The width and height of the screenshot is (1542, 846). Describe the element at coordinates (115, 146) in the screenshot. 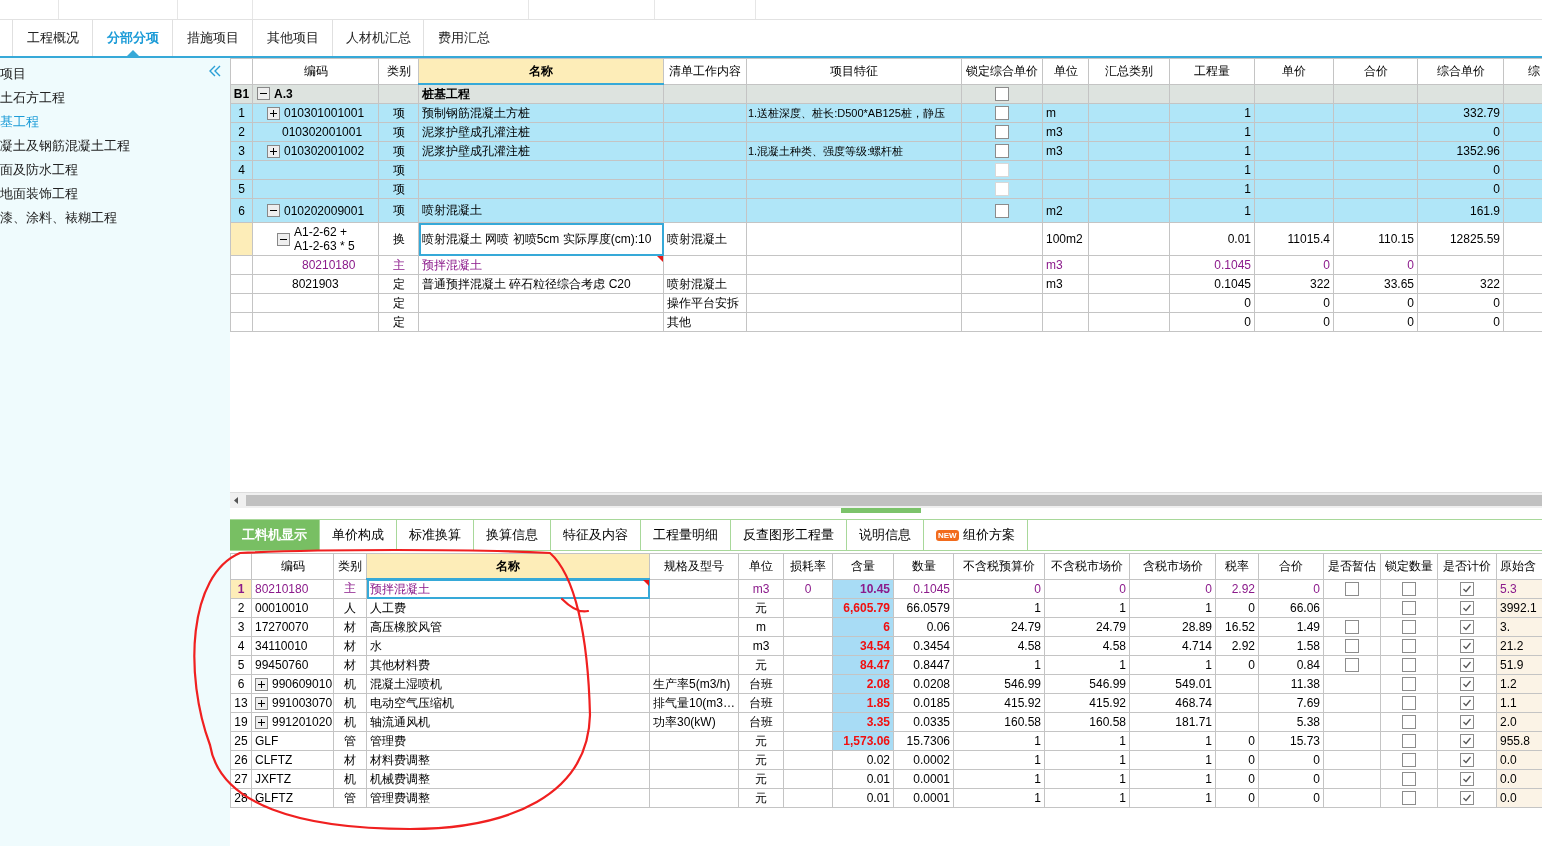

I see `sidebar-item: 凝土及钢筋混凝土工程` at that location.